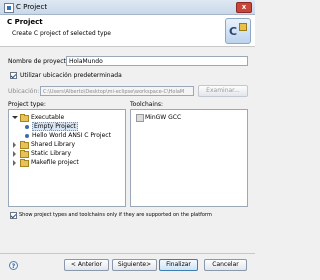 The image size is (320, 280). Describe the element at coordinates (27, 104) in the screenshot. I see `project-type-label: Project type:` at that location.